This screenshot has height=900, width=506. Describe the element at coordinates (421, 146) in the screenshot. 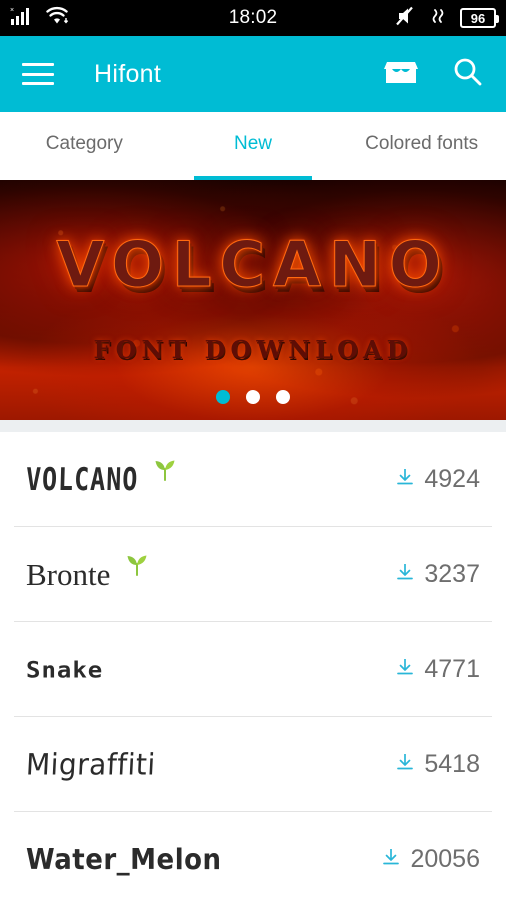

I see `tab-colored-fonts: Colored fonts` at that location.